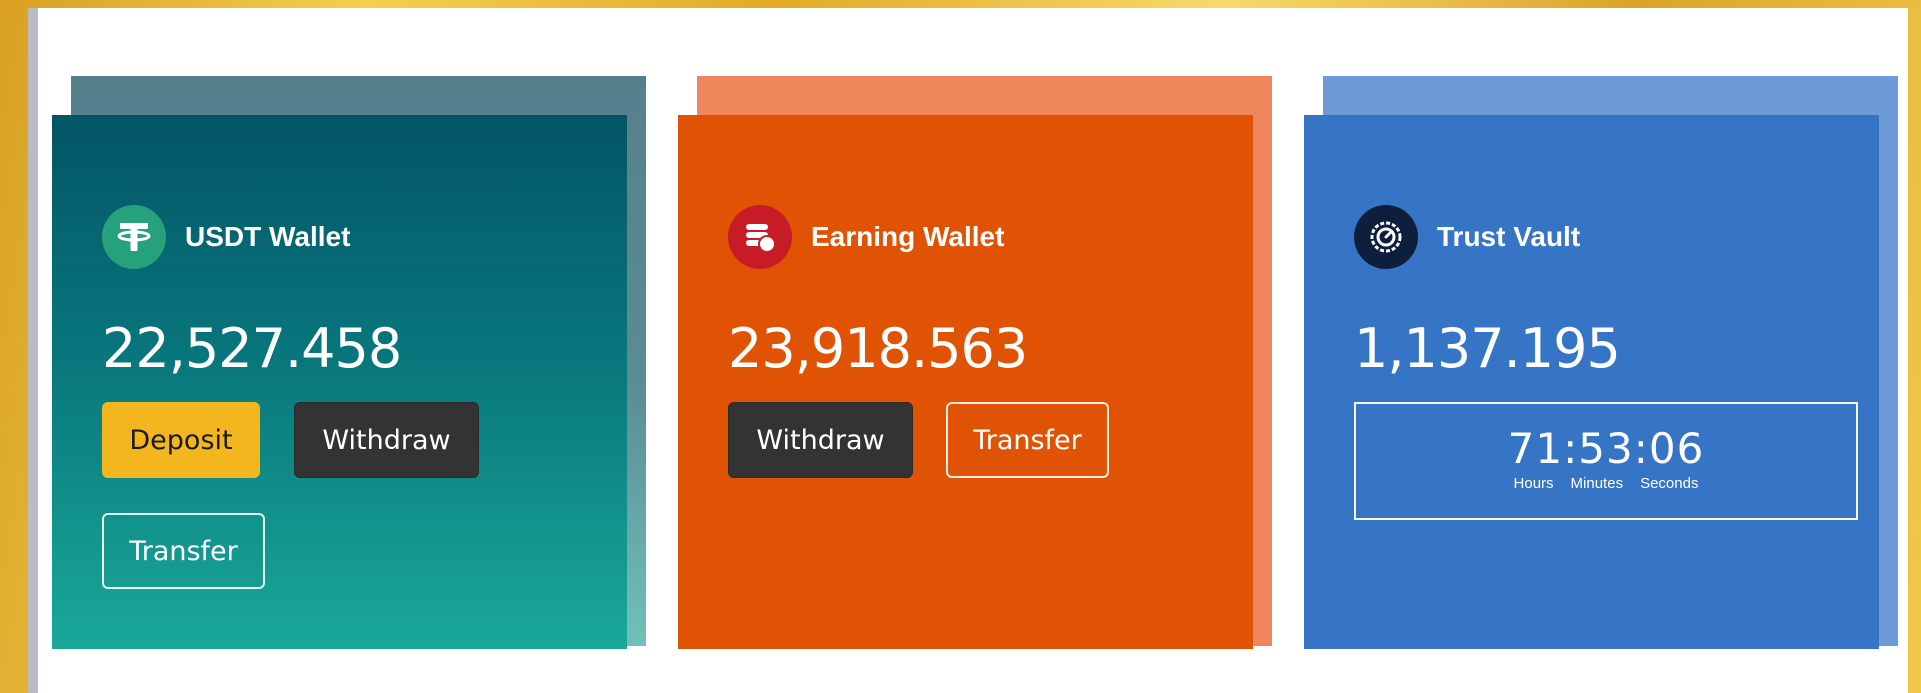 Image resolution: width=1921 pixels, height=693 pixels. I want to click on earning-transfer-button: Transfer, so click(1027, 440).